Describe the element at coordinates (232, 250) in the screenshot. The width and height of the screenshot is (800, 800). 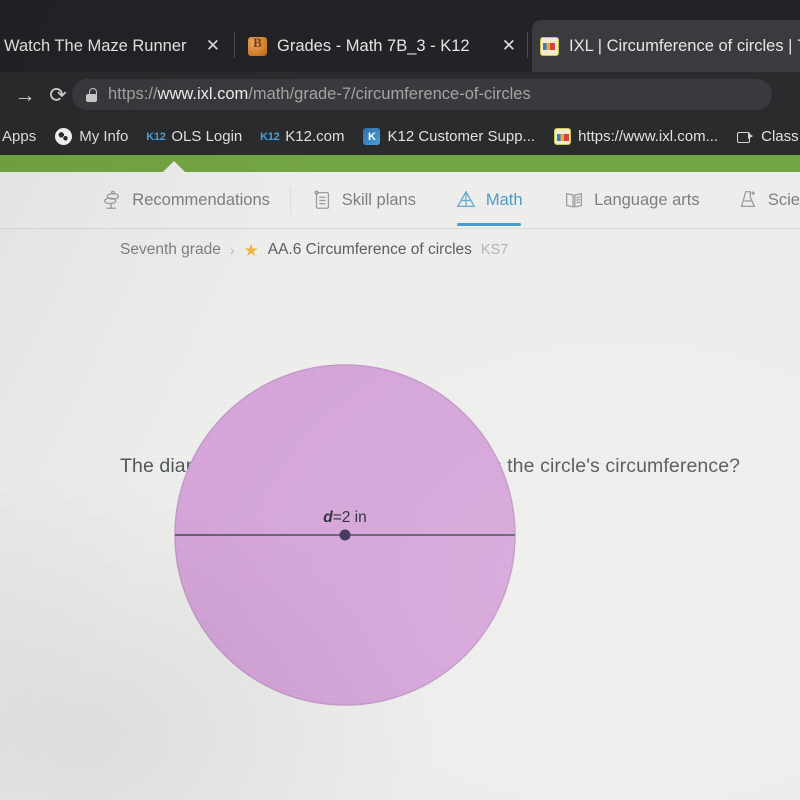
I see `chevron-right-icon: ›` at that location.